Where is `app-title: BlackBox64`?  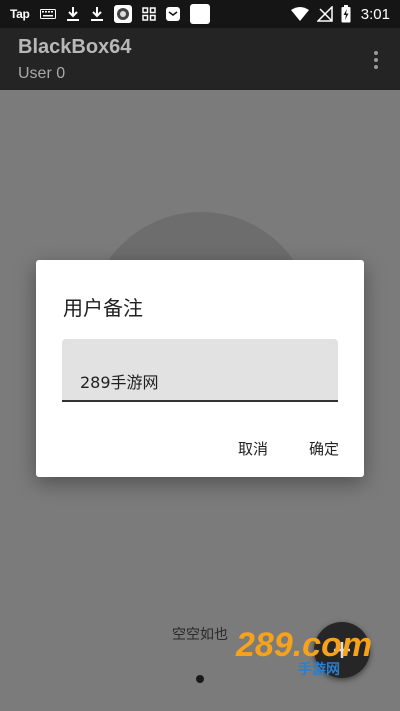 app-title: BlackBox64 is located at coordinates (75, 47).